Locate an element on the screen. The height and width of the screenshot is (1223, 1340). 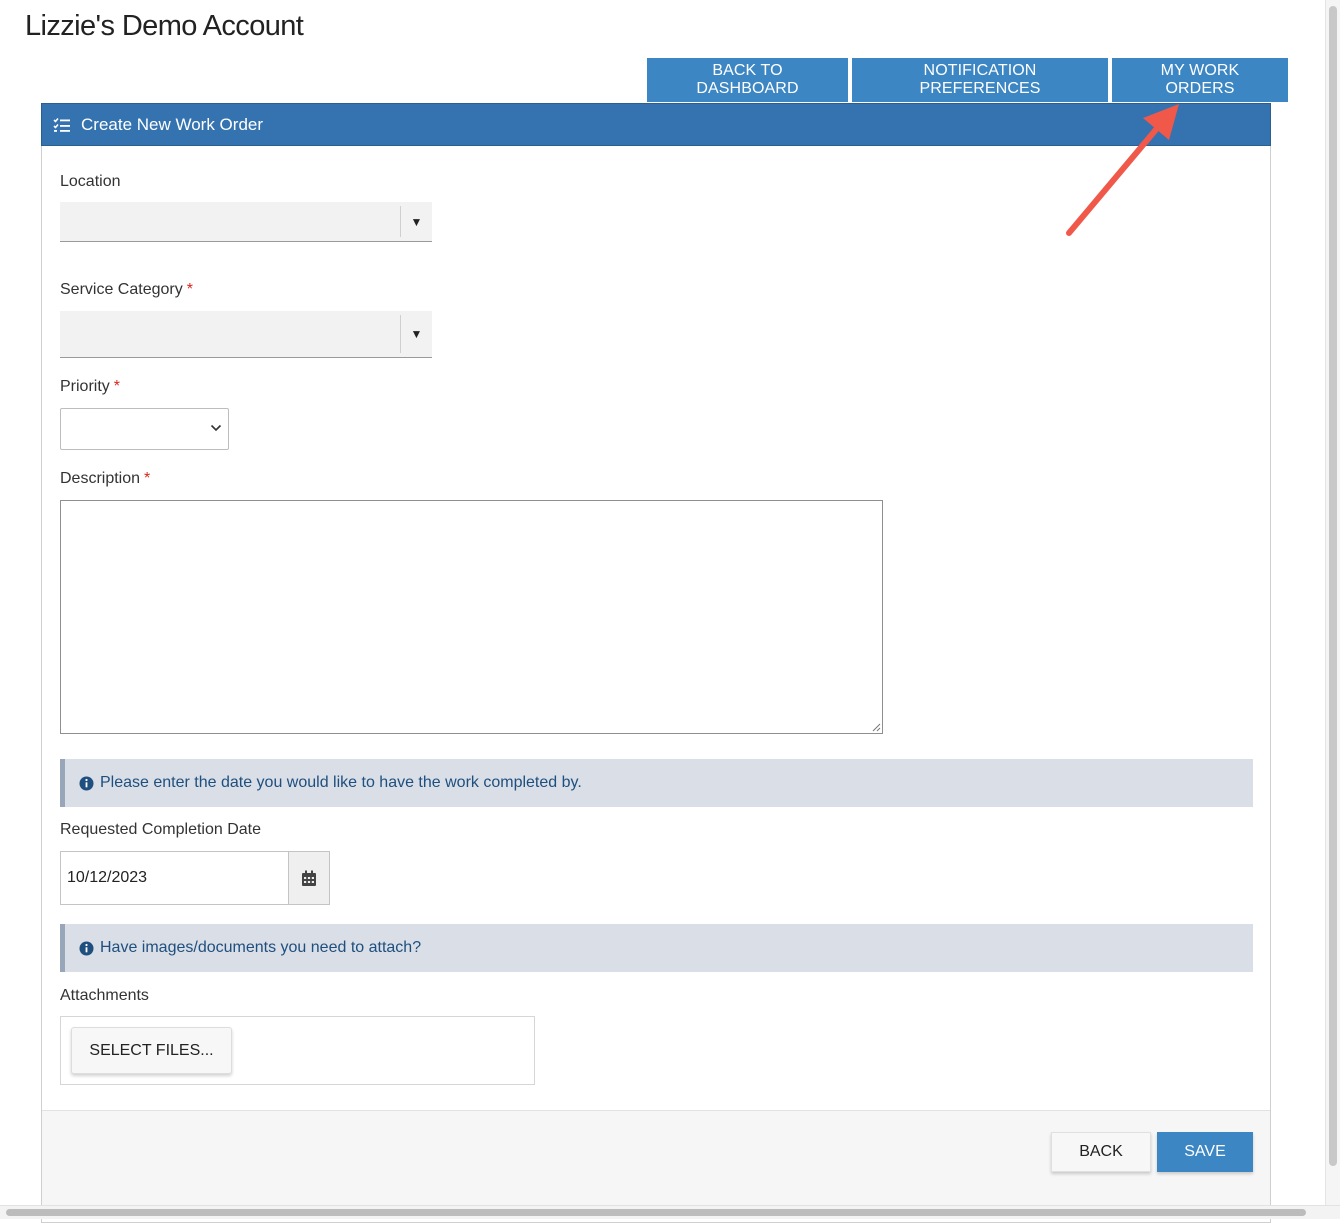
priority-label: Priority * is located at coordinates (90, 387).